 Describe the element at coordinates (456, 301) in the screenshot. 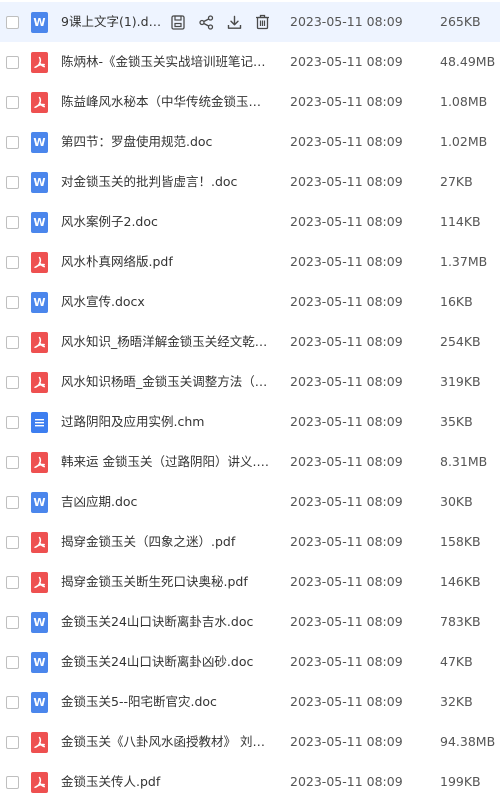

I see `file-size: 16KB` at that location.